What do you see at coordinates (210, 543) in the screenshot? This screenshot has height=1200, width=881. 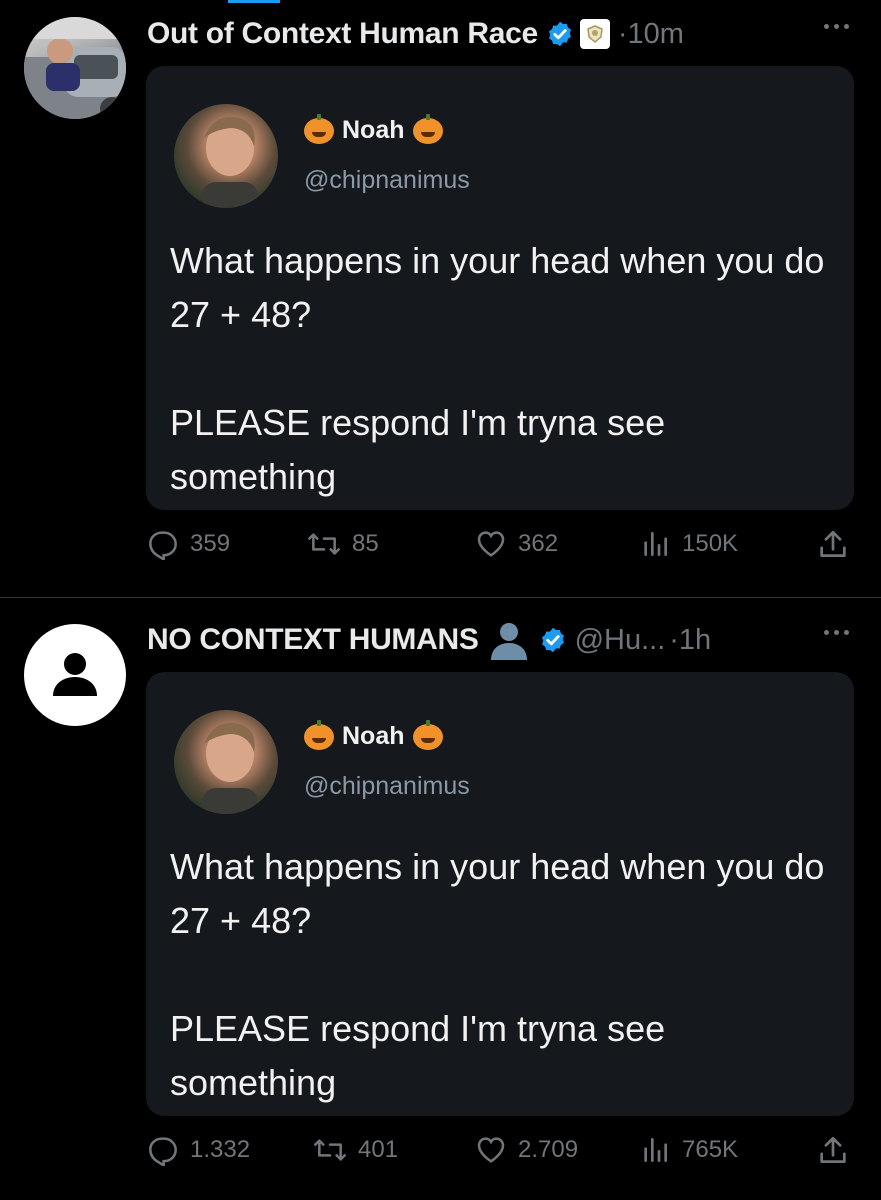 I see `reply-count: 359` at bounding box center [210, 543].